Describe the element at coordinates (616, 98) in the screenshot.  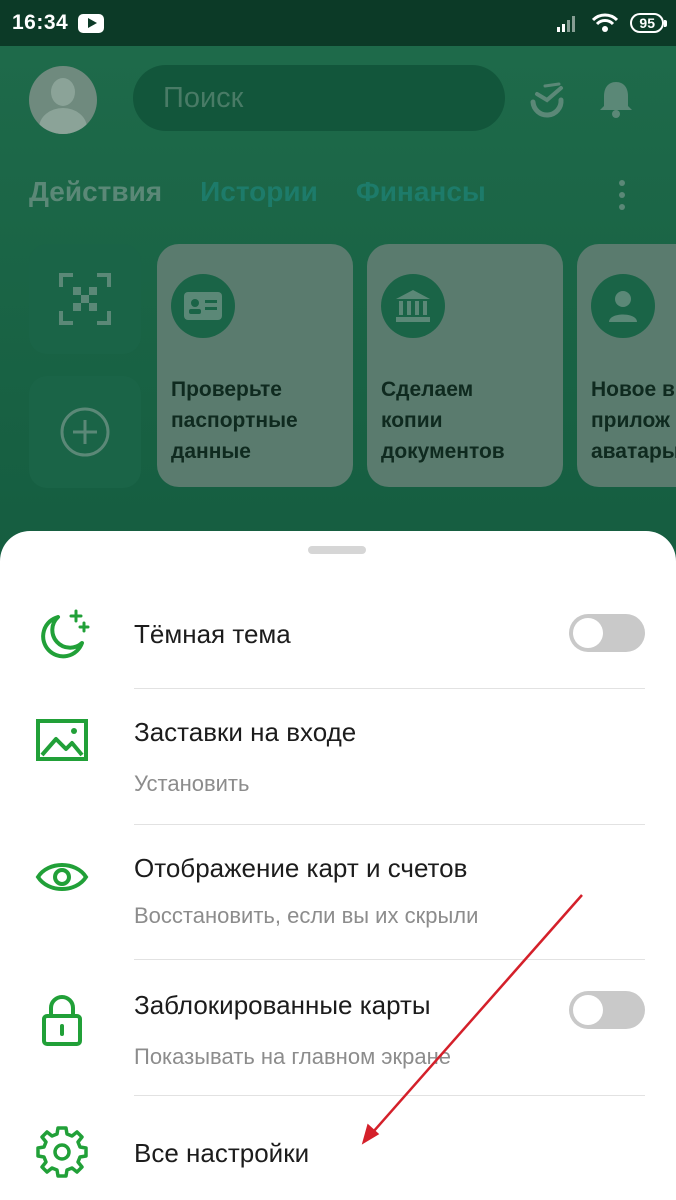
I see `bell-icon` at that location.